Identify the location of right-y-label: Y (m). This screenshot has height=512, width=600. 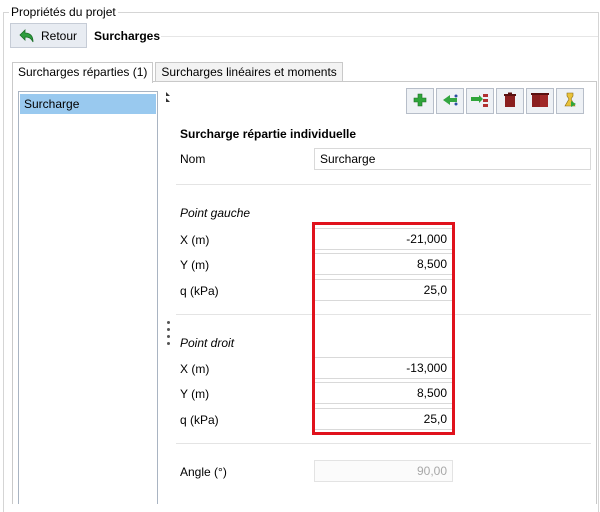
(195, 394).